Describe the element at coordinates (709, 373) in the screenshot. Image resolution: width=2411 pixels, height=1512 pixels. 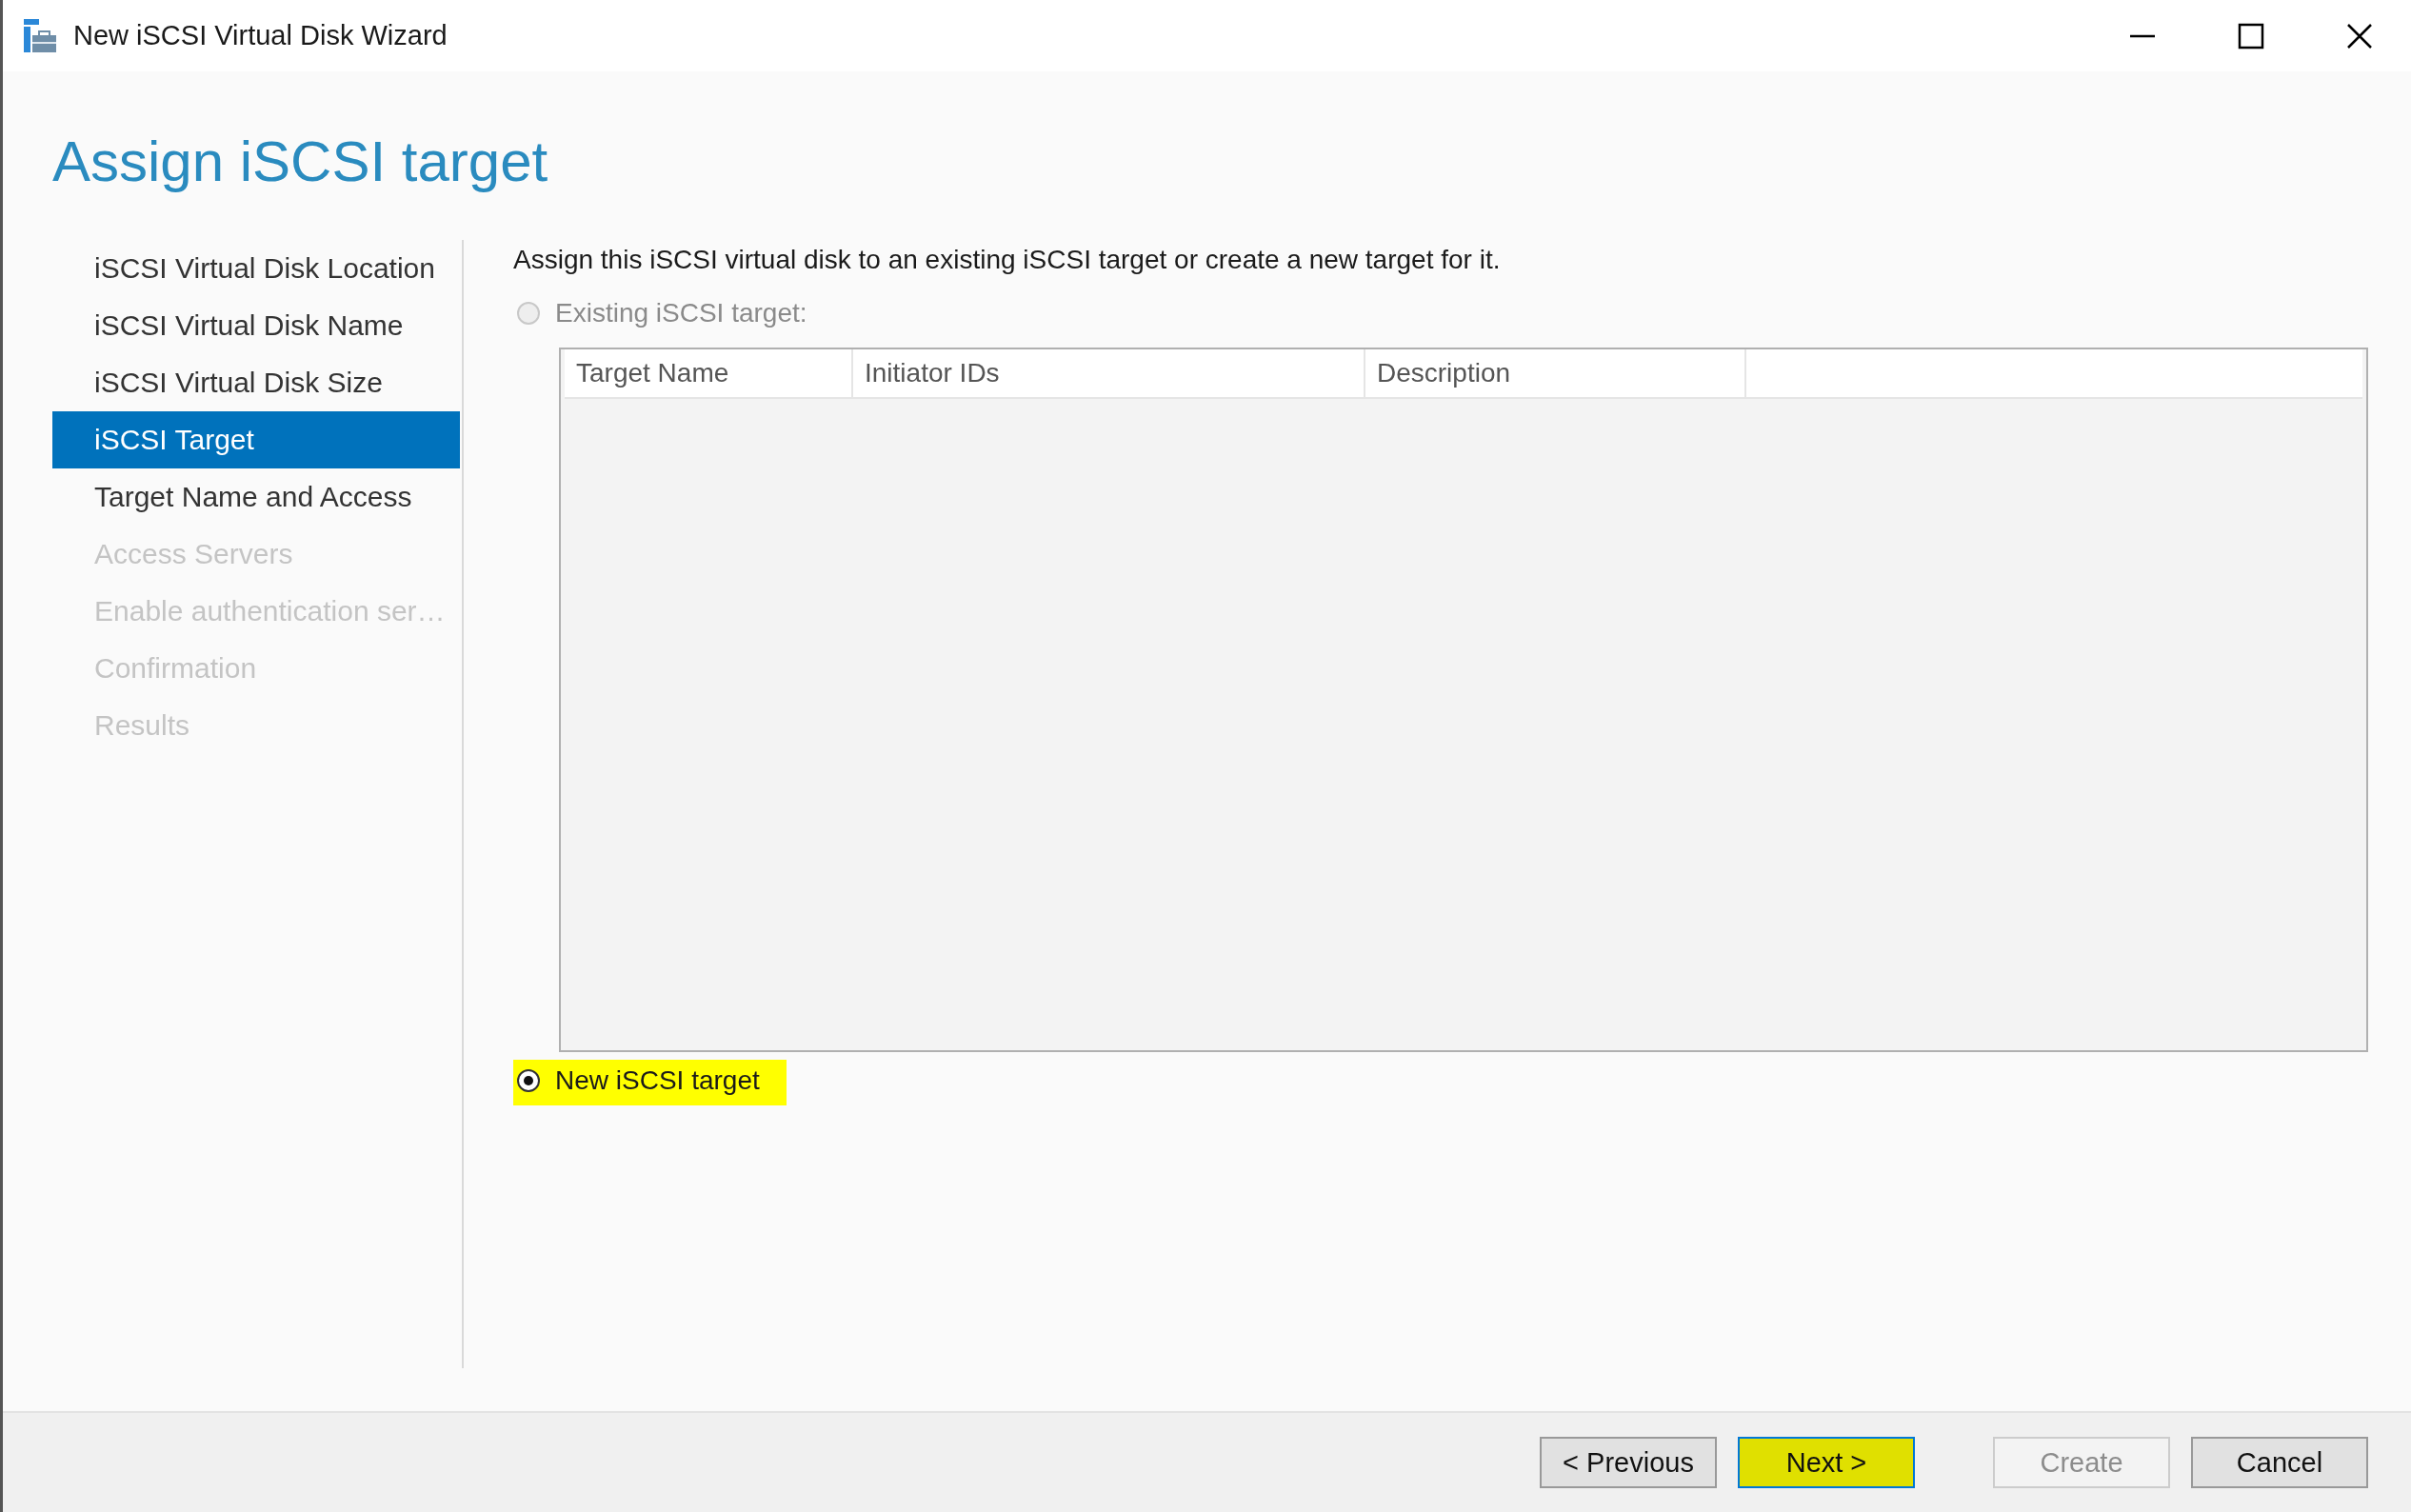
I see `column-header: Target Name` at that location.